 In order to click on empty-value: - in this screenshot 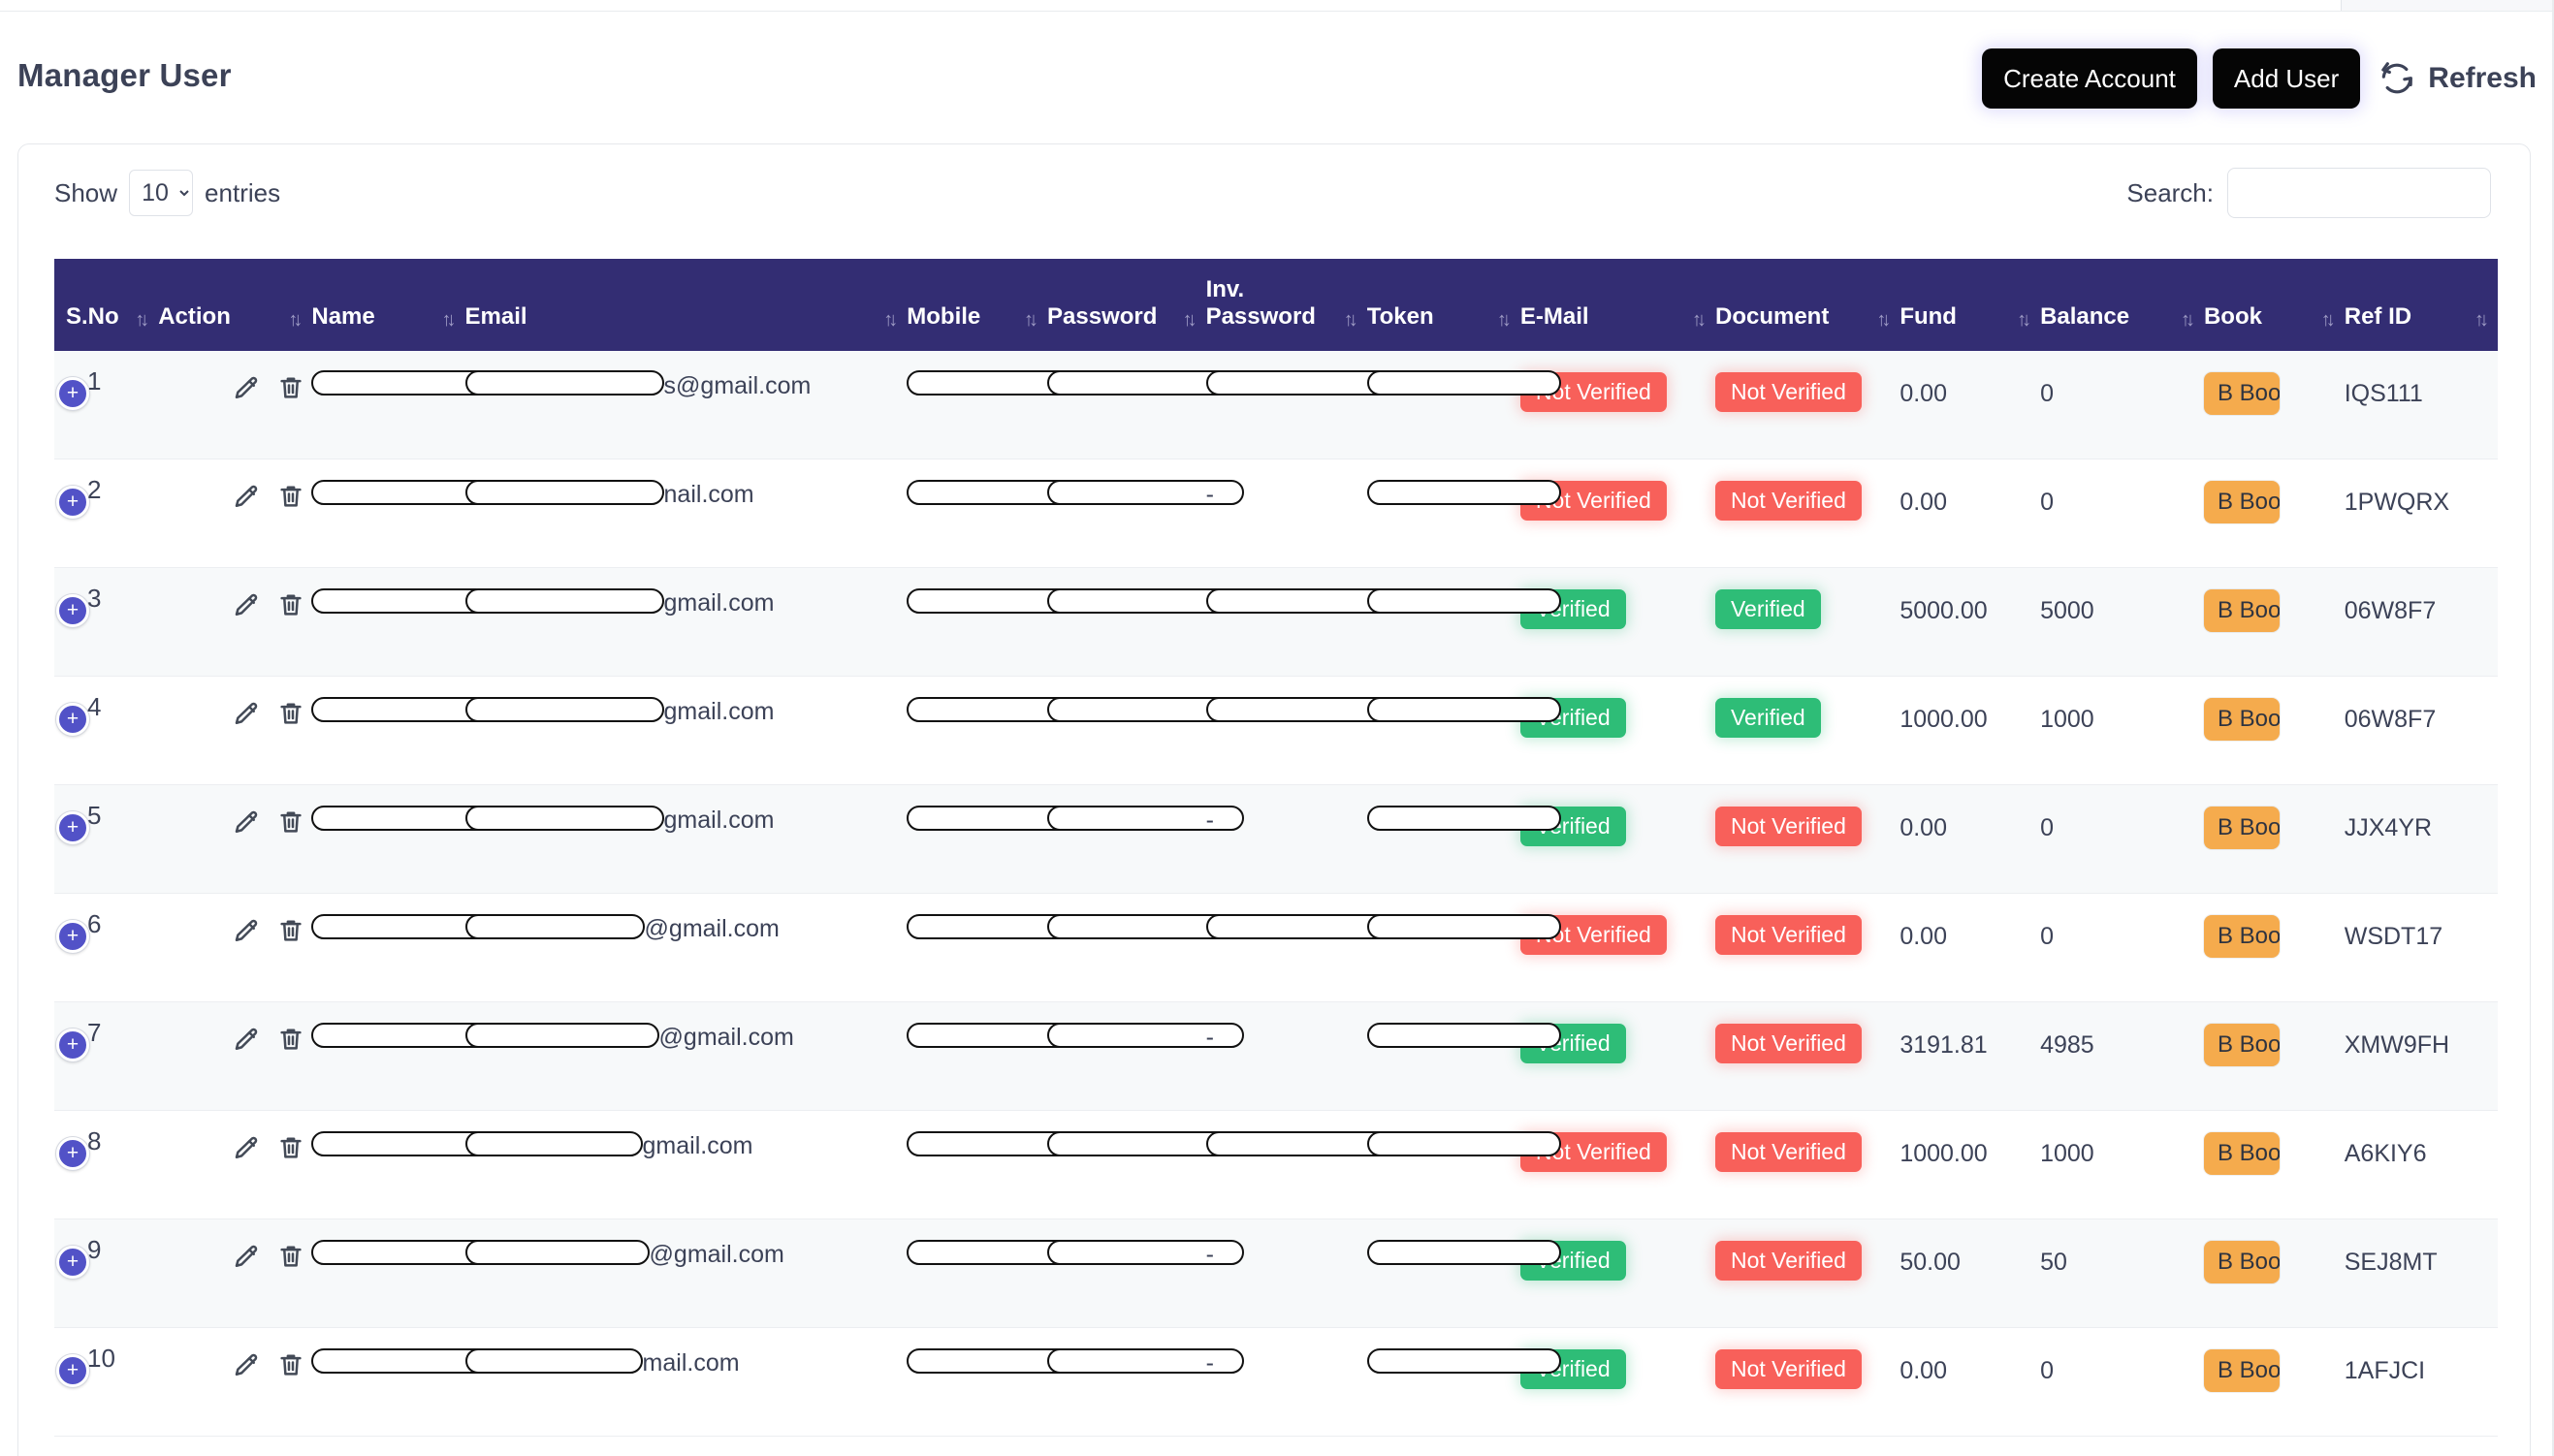, I will do `click(1209, 1255)`.